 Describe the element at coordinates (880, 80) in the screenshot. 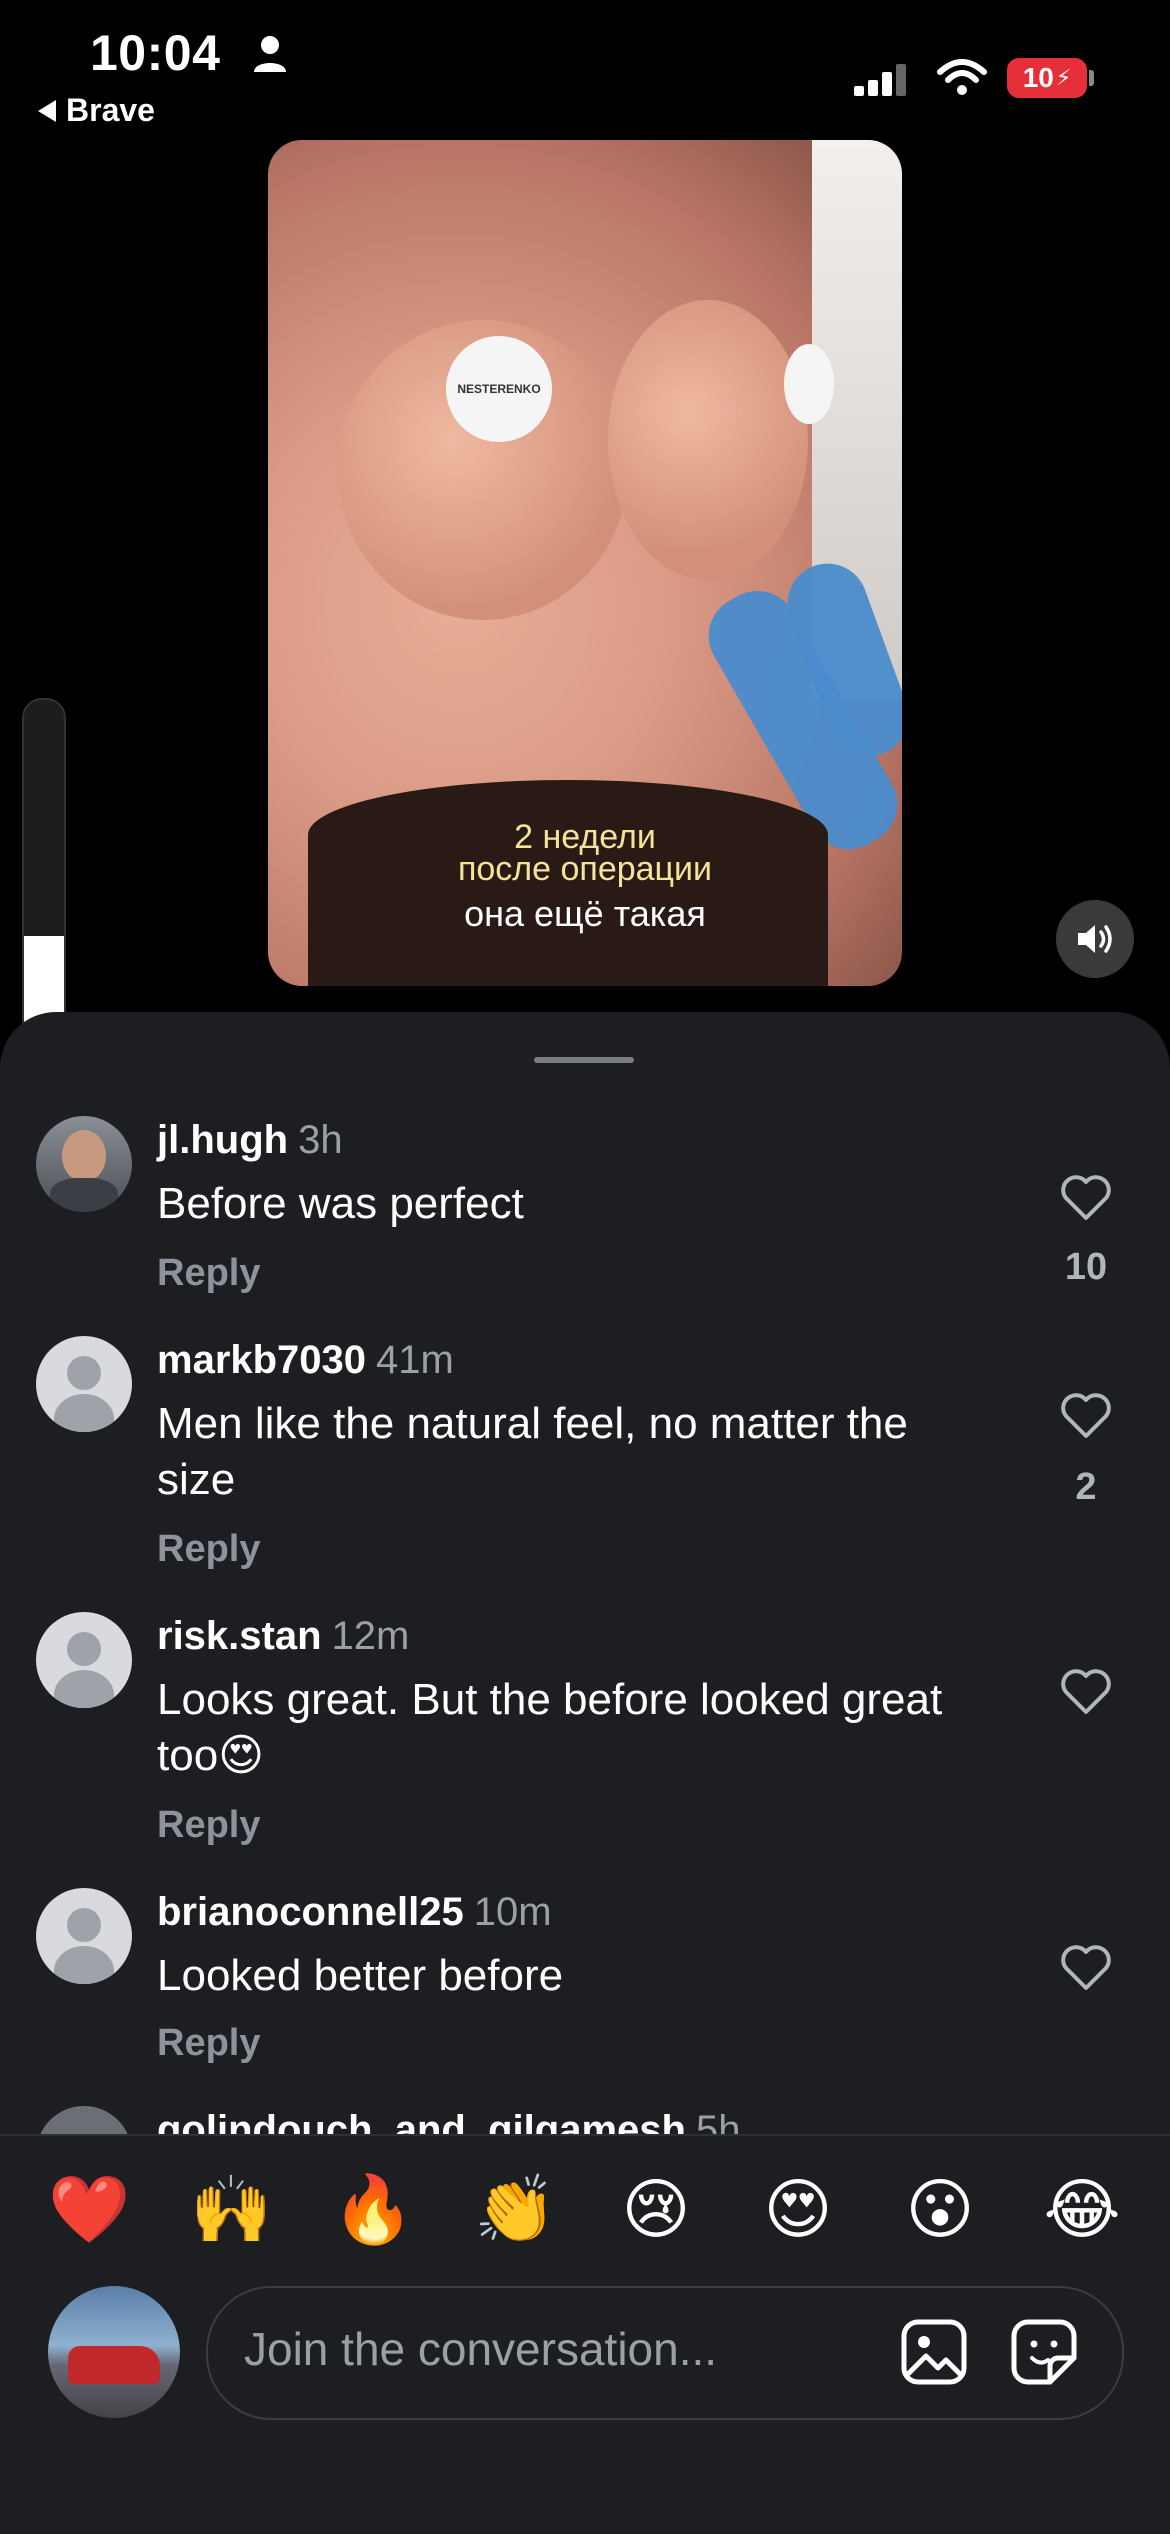

I see `signal-icon` at that location.